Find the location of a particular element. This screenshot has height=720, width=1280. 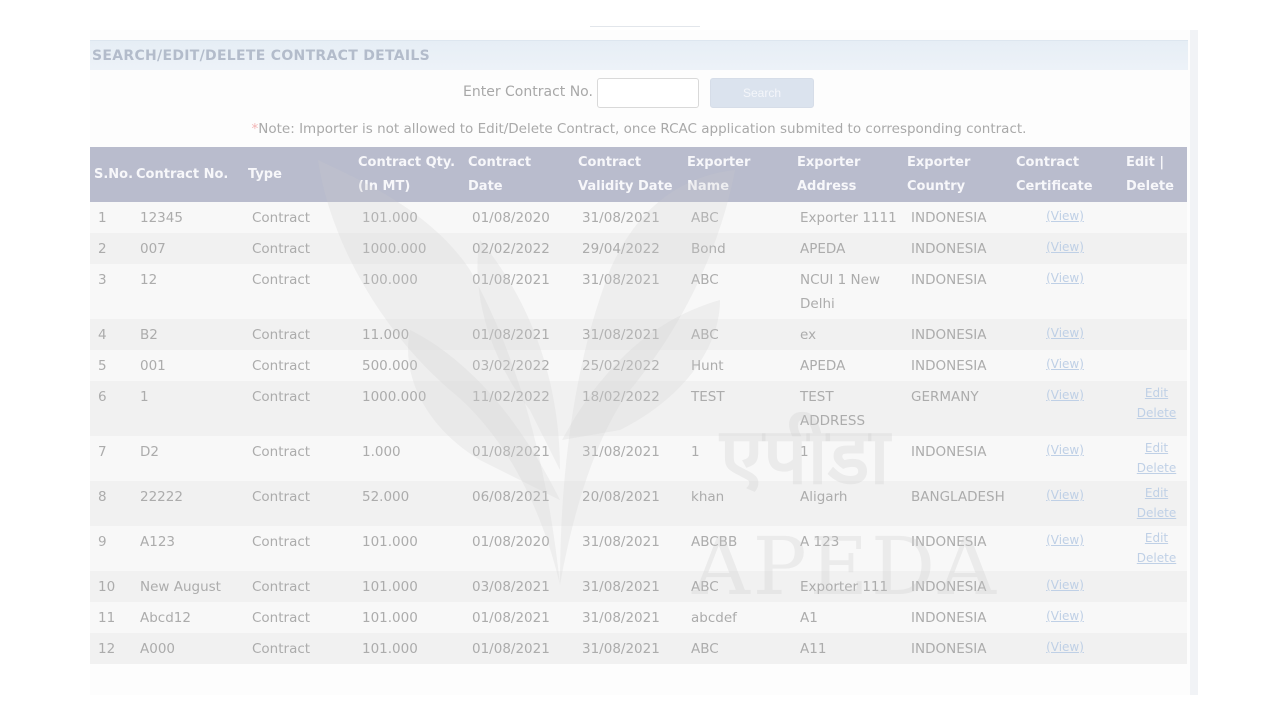

cell-qty: 500.000 is located at coordinates (390, 366).